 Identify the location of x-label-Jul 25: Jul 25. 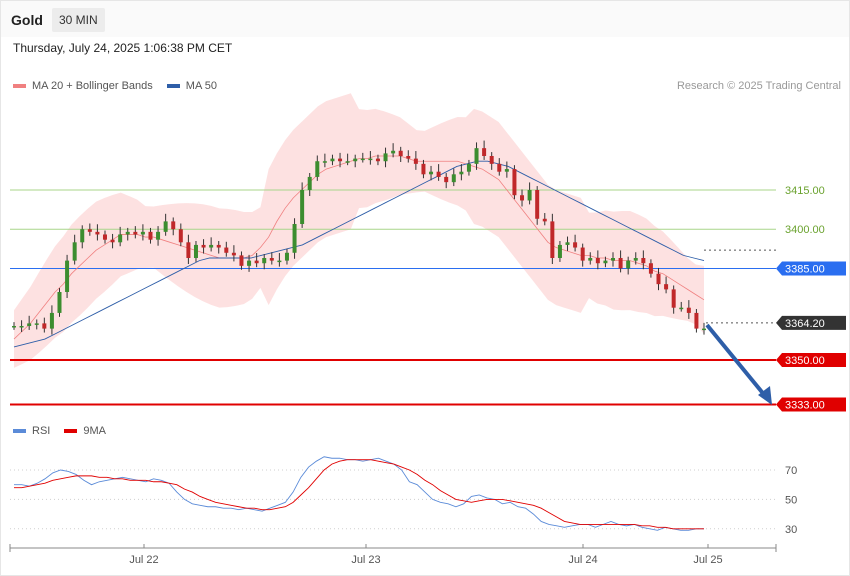
(707, 560).